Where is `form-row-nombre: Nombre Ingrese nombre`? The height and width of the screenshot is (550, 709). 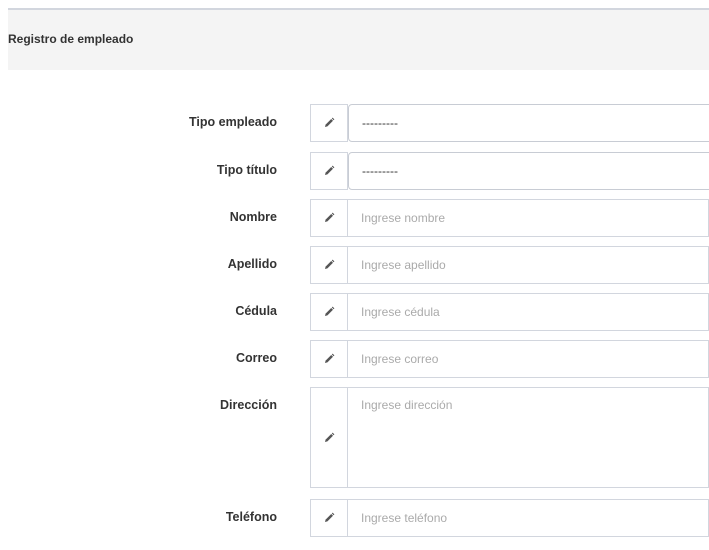 form-row-nombre: Nombre Ingrese nombre is located at coordinates (358, 218).